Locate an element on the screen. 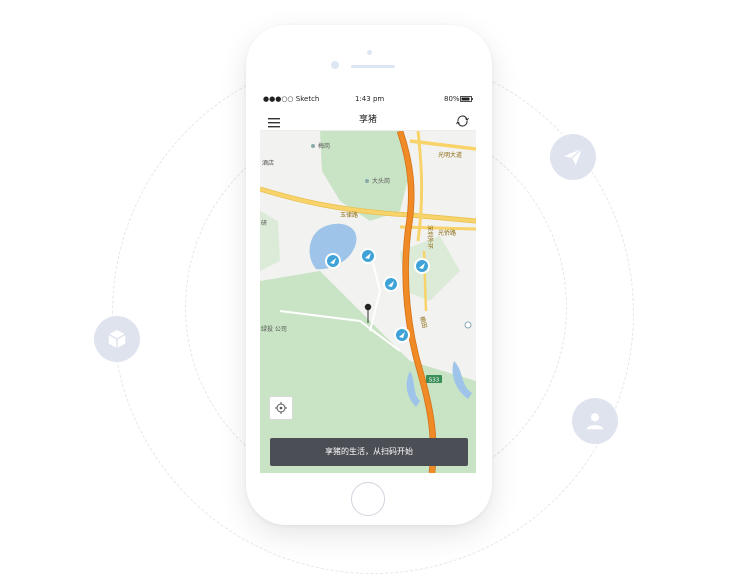  phone-sensor is located at coordinates (369, 52).